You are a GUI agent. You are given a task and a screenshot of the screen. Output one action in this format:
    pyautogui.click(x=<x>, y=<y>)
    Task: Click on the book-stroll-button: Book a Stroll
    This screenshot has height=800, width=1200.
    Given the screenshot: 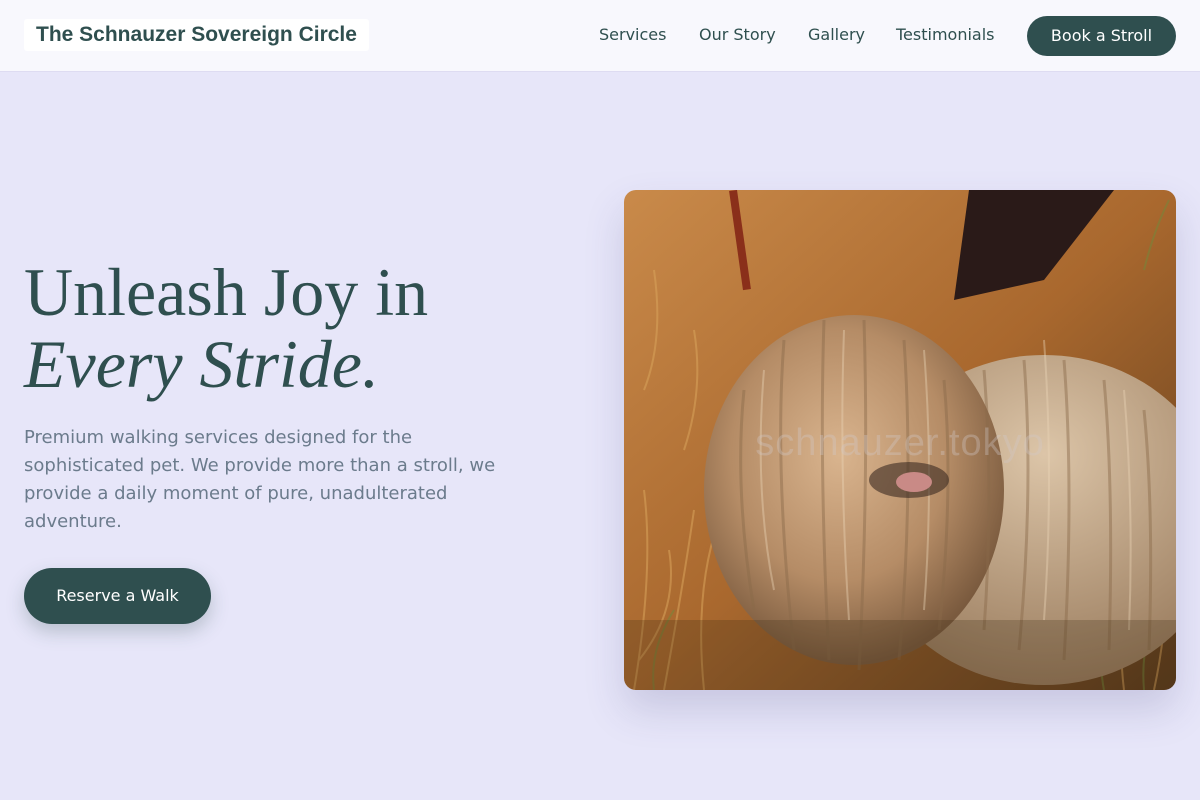 What is the action you would take?
    pyautogui.click(x=1101, y=36)
    